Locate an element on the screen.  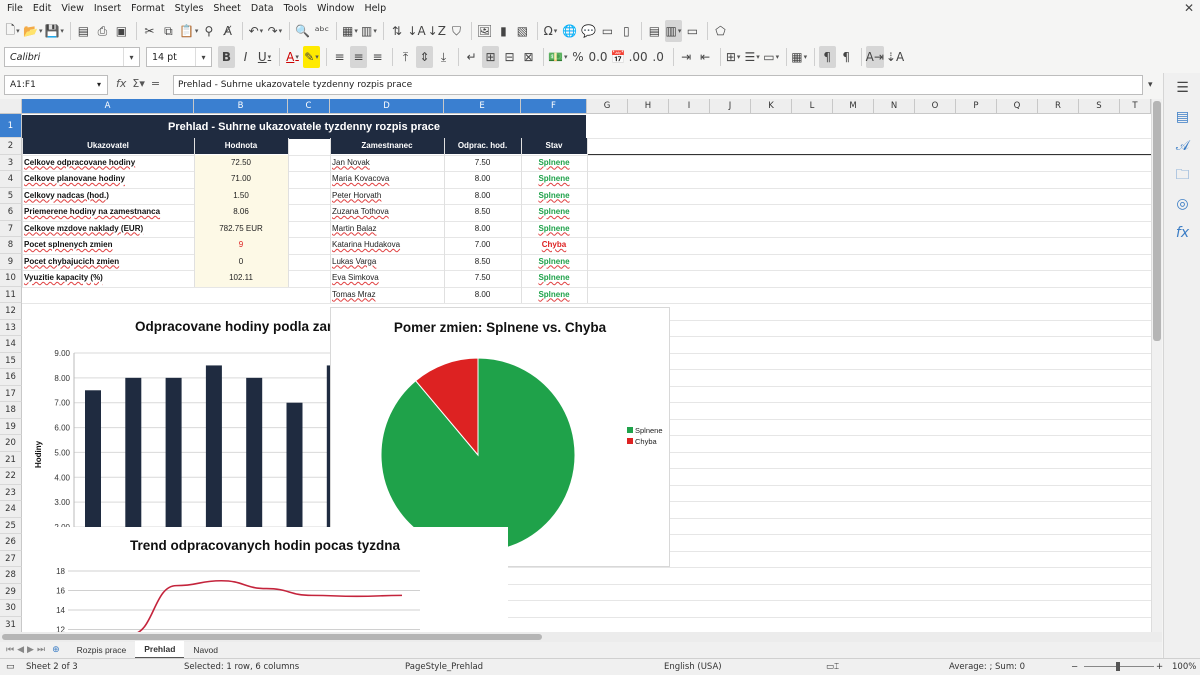
page-style: PageStyle_Prehlad is located at coordinates (444, 667).